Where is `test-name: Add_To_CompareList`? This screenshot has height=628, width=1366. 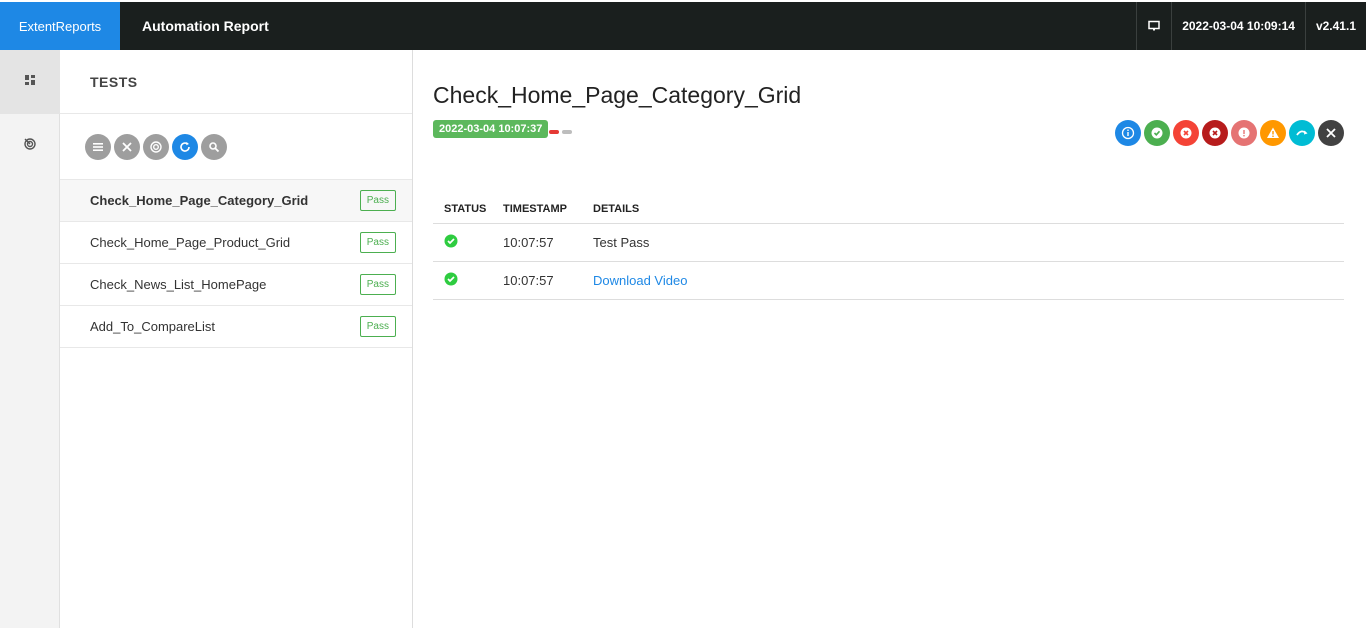
test-name: Add_To_CompareList is located at coordinates (153, 326).